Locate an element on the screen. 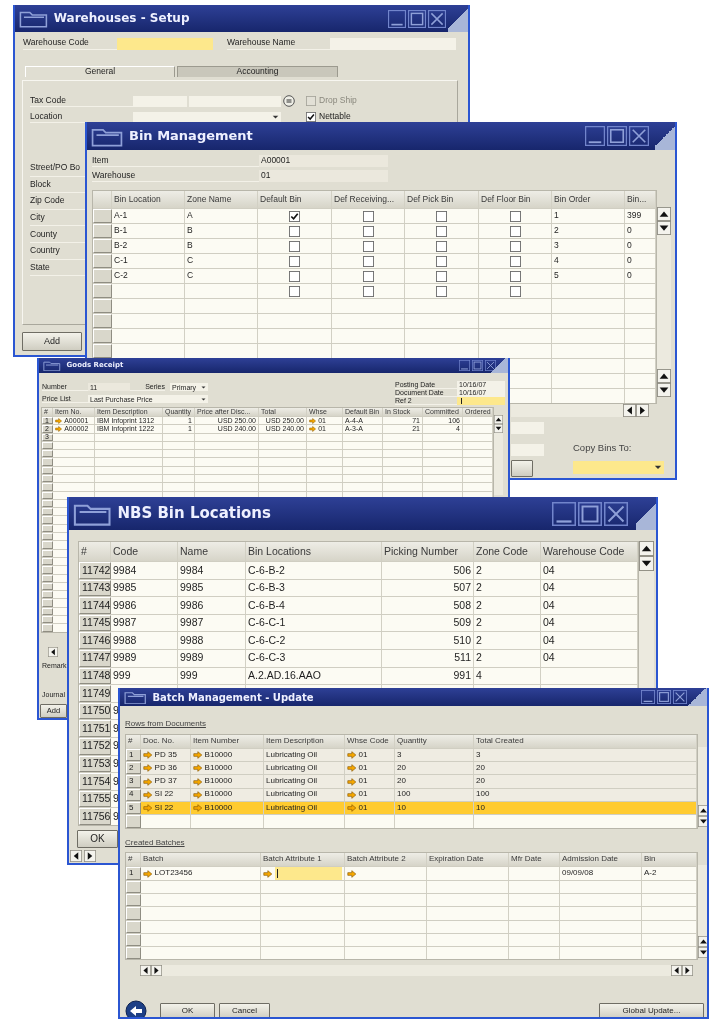  row-header: 11750 is located at coordinates (95, 711).